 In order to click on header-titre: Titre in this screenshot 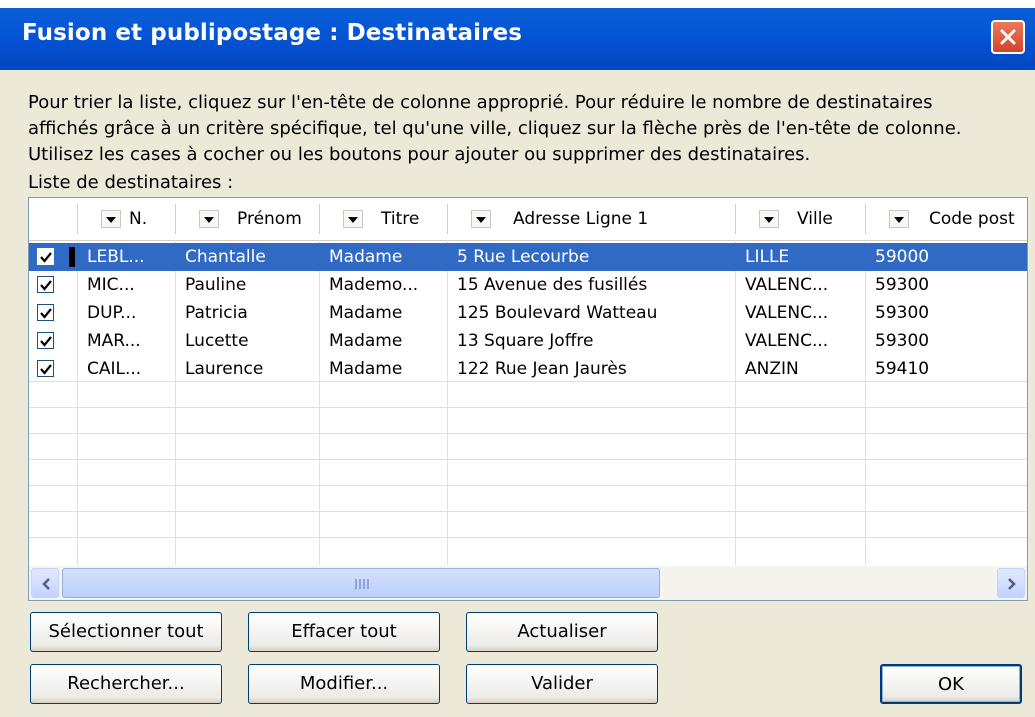, I will do `click(395, 219)`.